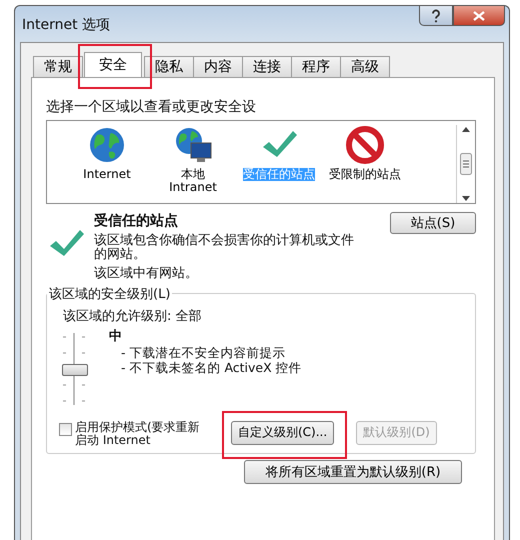 Image resolution: width=520 pixels, height=540 pixels. What do you see at coordinates (211, 367) in the screenshot?
I see `level-description: - 不下载未签名的 ActiveX 控件` at bounding box center [211, 367].